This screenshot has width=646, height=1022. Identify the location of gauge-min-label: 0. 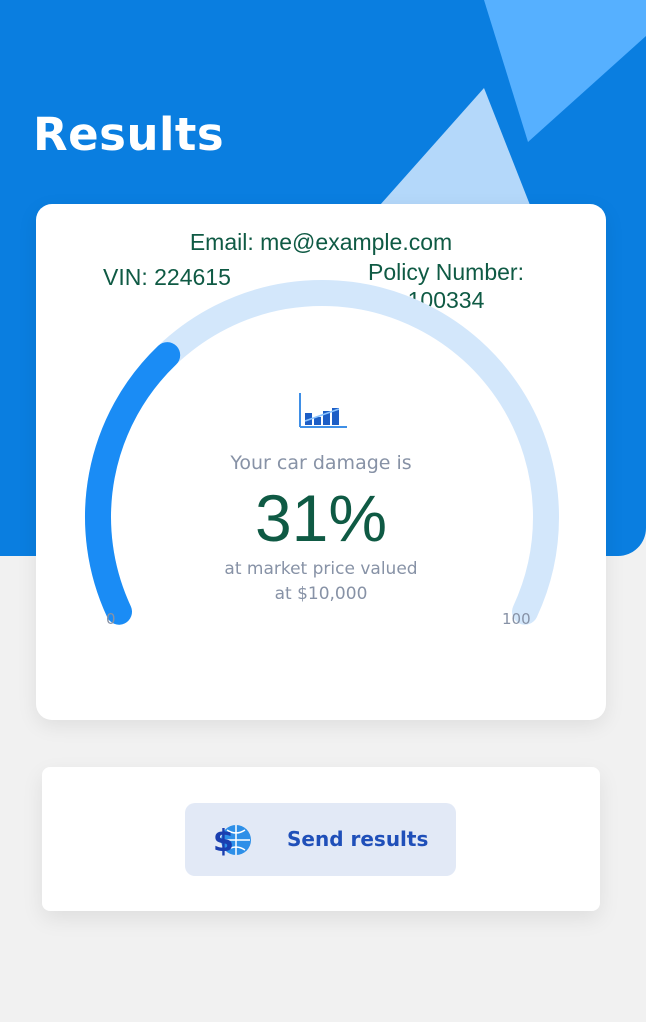
(111, 619).